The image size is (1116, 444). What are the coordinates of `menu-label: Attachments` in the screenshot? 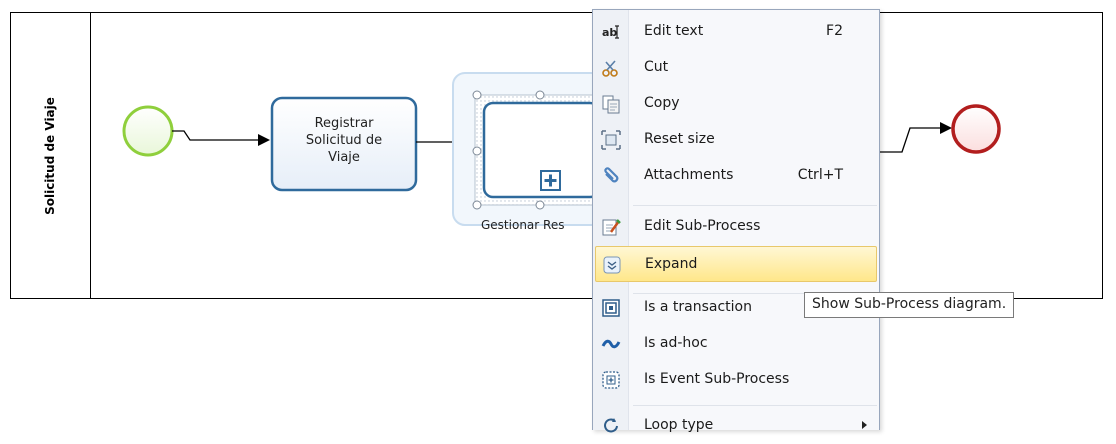 It's located at (689, 175).